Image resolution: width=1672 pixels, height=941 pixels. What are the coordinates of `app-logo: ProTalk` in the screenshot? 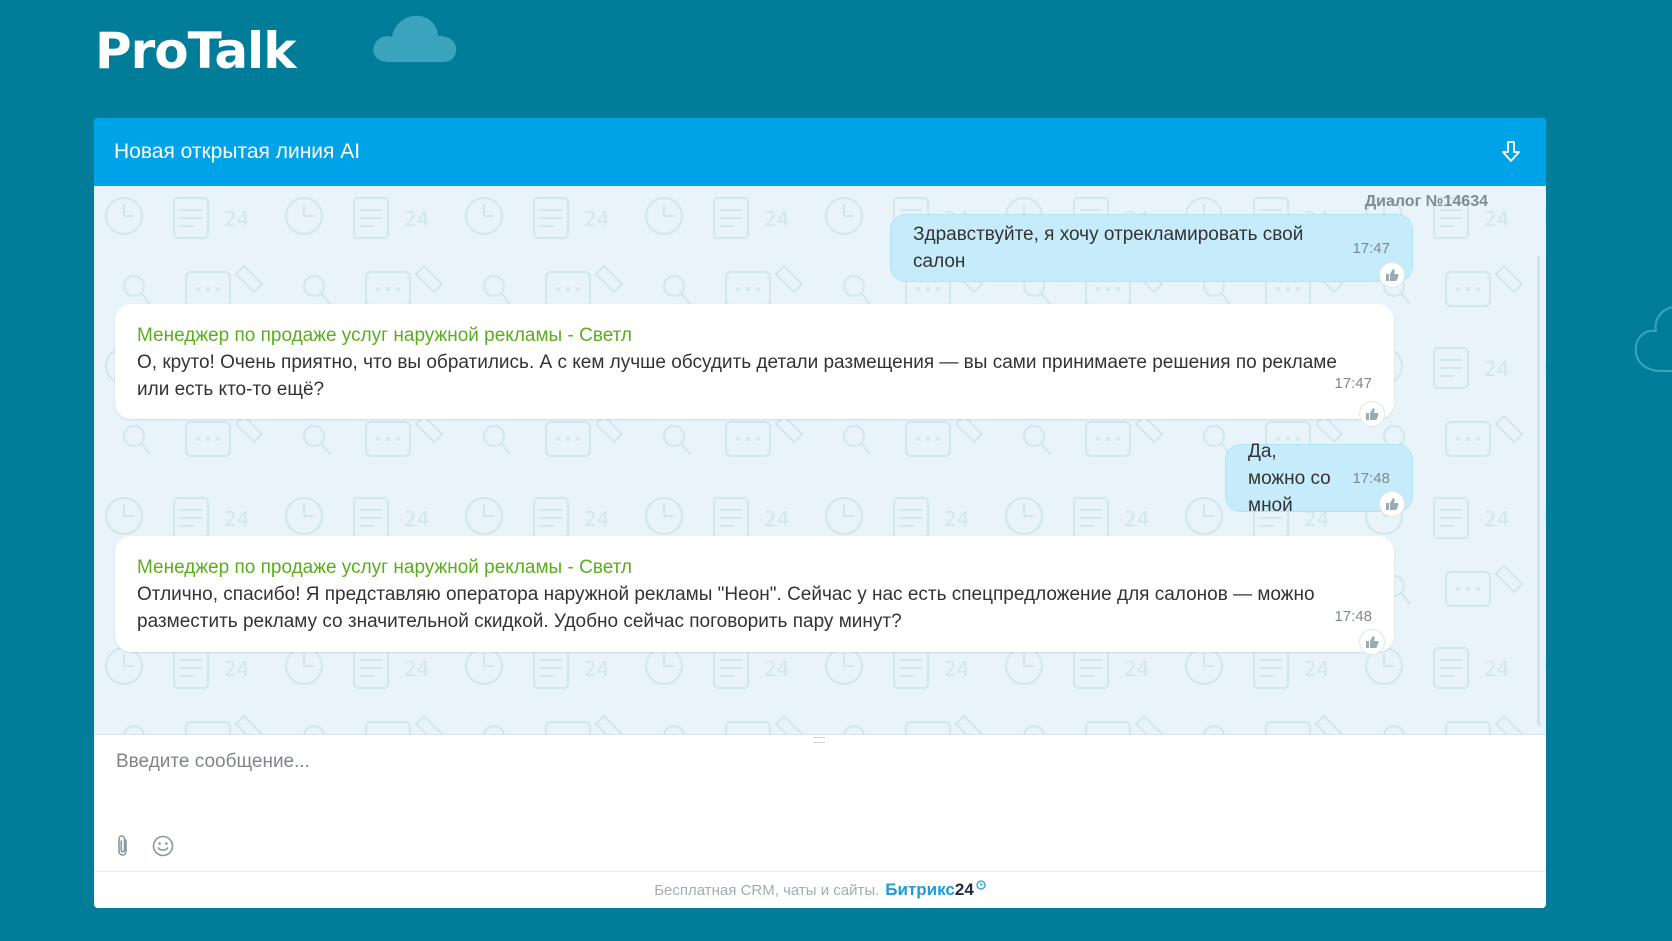 It's located at (195, 51).